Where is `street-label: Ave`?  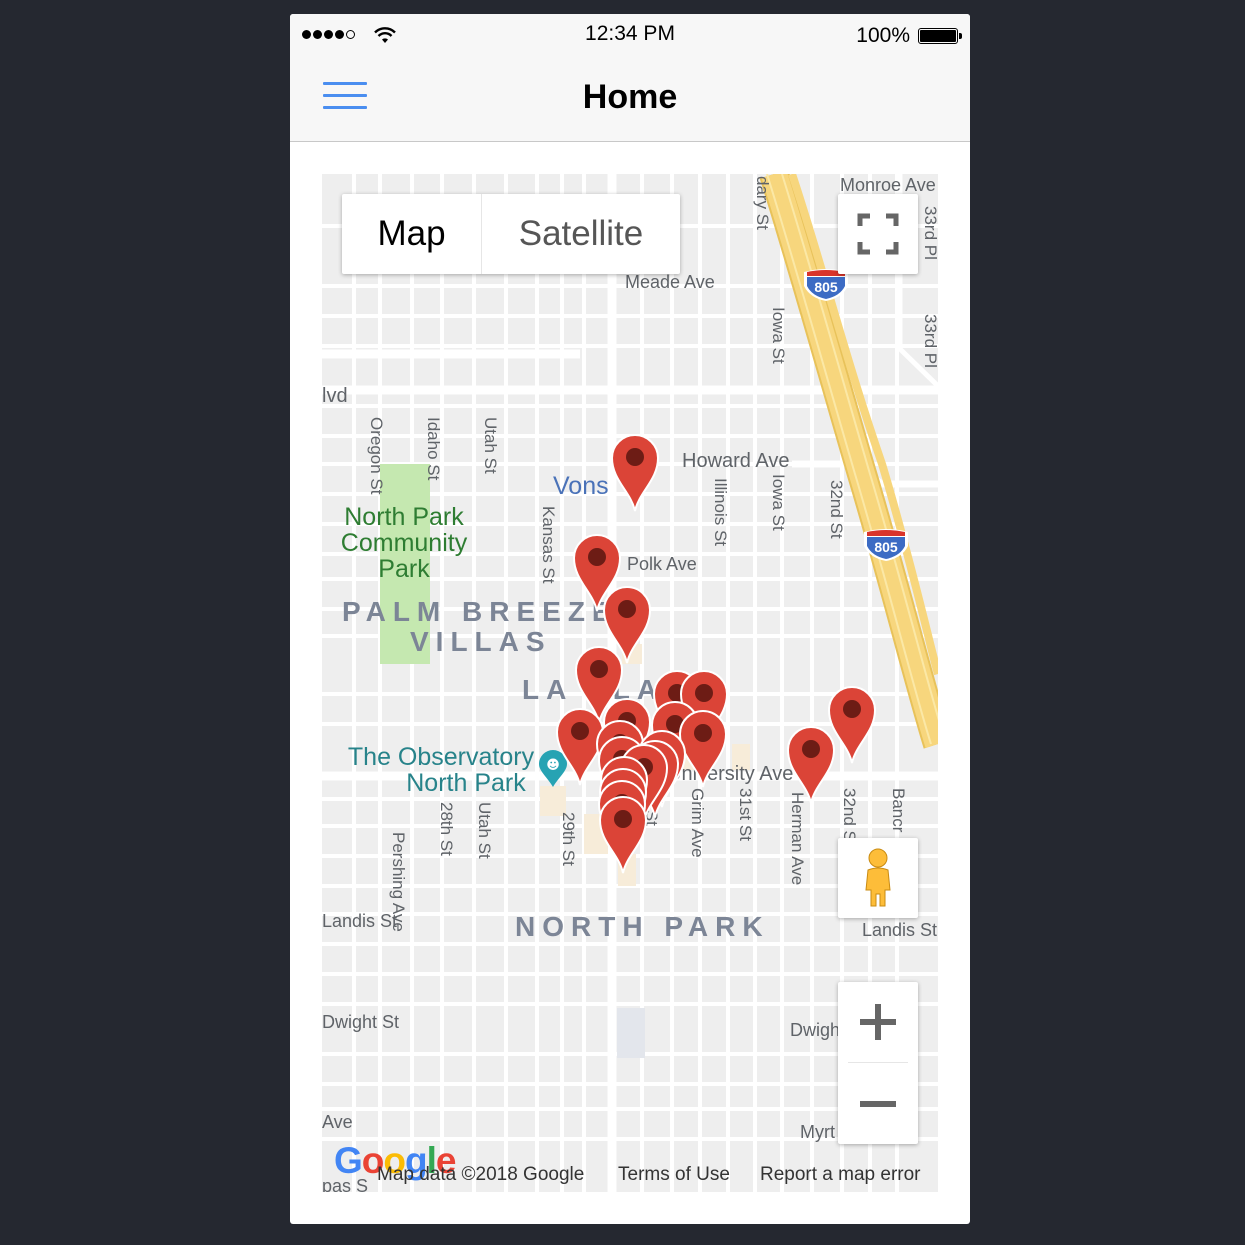
street-label: Ave is located at coordinates (337, 1122).